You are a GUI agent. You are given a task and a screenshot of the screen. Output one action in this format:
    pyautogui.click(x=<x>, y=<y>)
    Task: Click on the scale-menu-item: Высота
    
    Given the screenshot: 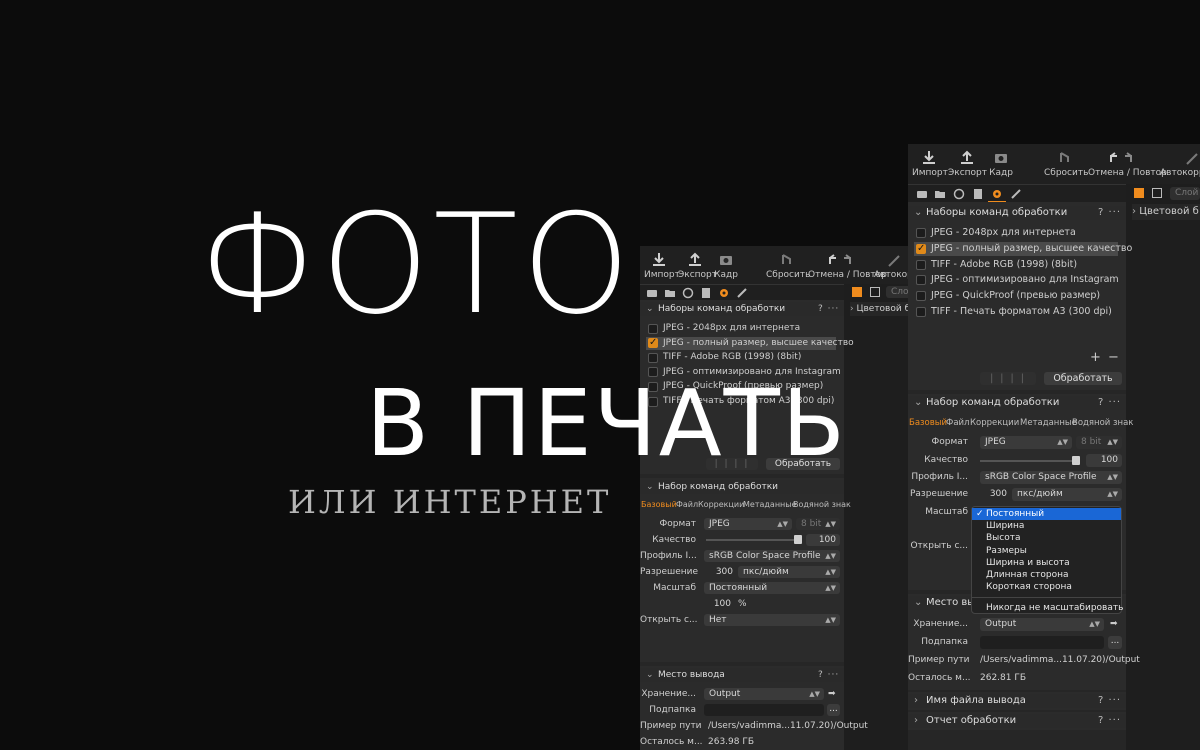 What is the action you would take?
    pyautogui.click(x=1046, y=538)
    